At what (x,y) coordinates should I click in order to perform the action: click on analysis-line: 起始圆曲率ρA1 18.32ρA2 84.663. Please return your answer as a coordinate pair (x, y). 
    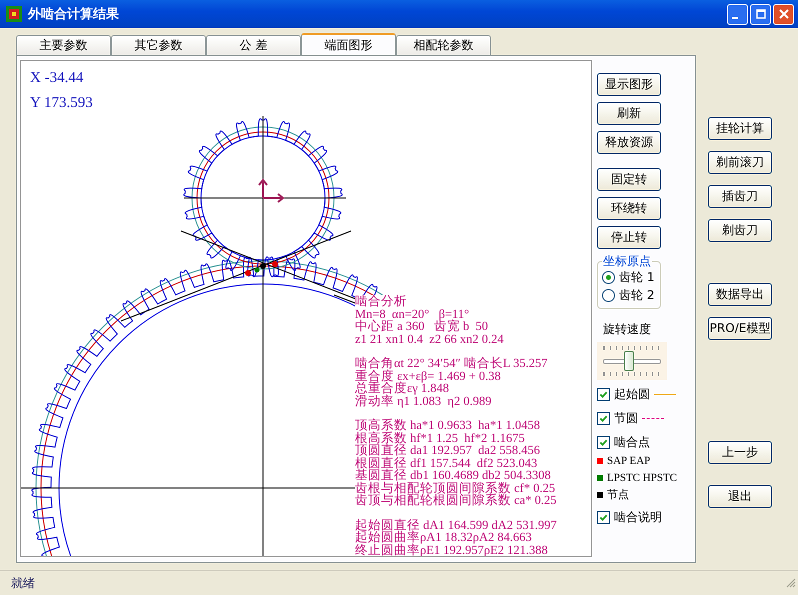
    Looking at the image, I should click on (444, 537).